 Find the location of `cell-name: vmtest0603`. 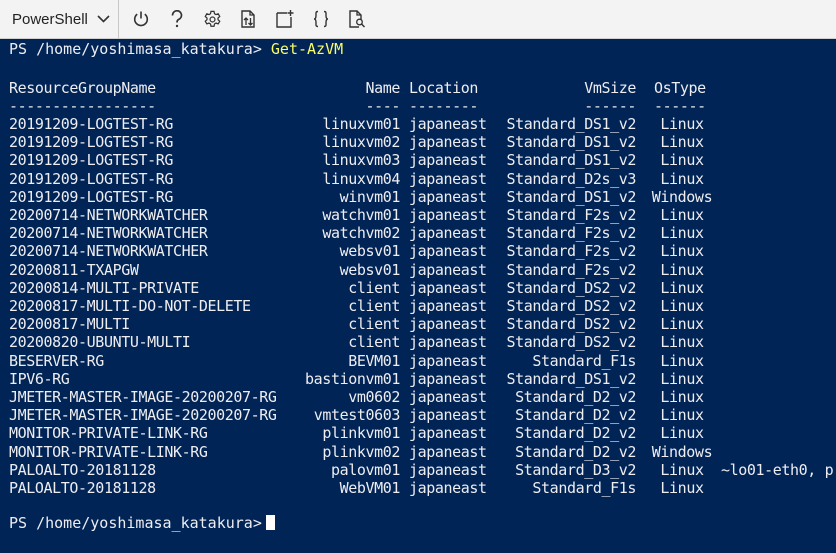

cell-name: vmtest0603 is located at coordinates (357, 415).